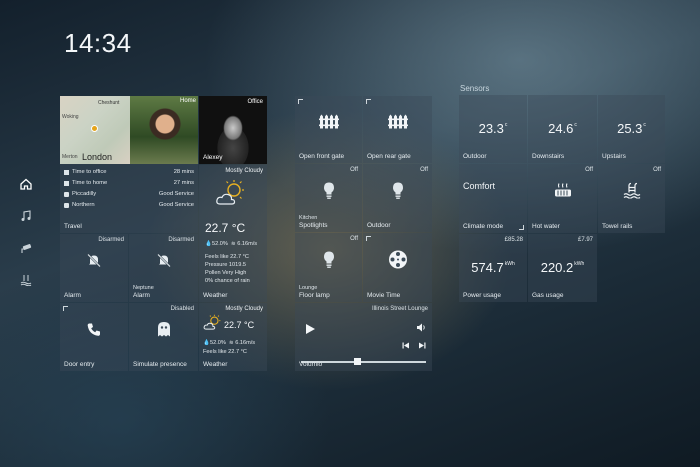  I want to click on movie-time-tile: Movie Time, so click(397, 267).